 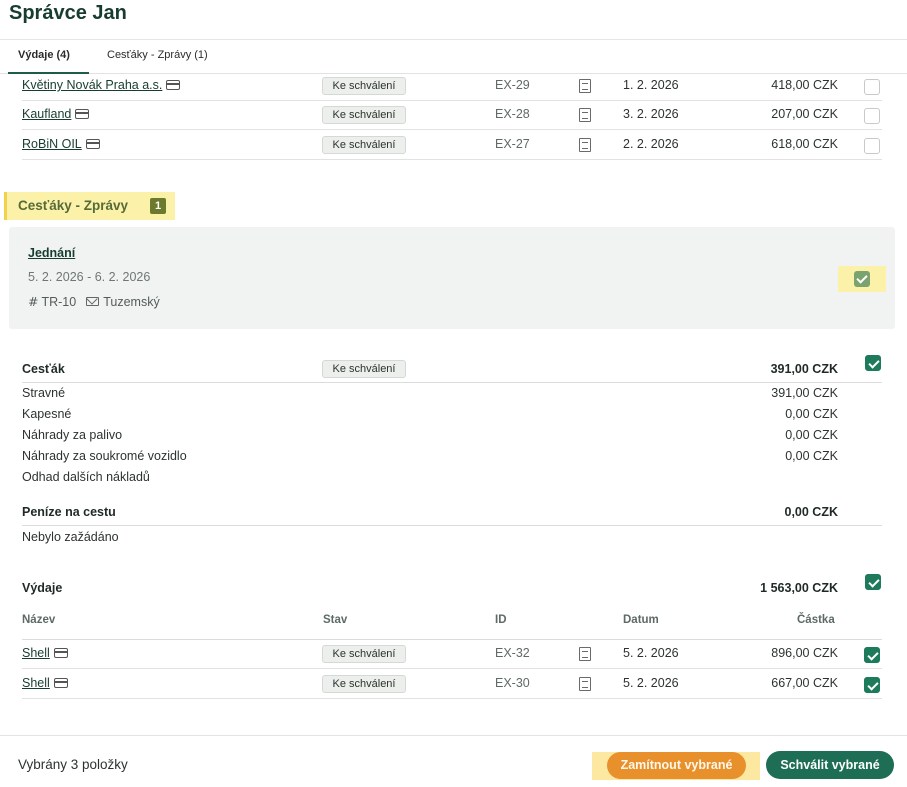 I want to click on expense-id: EX-27, so click(x=512, y=144).